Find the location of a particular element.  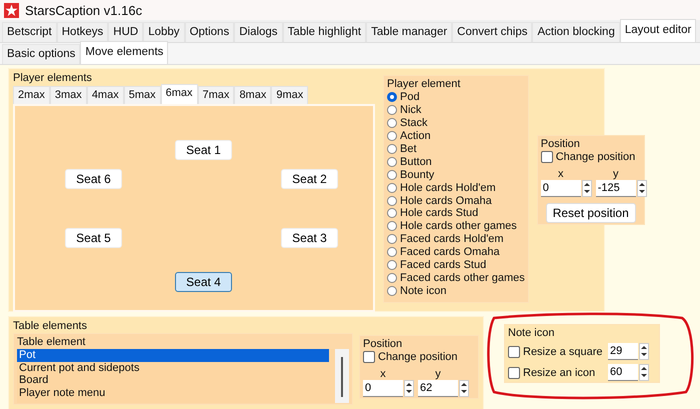

scrollbar is located at coordinates (342, 376).